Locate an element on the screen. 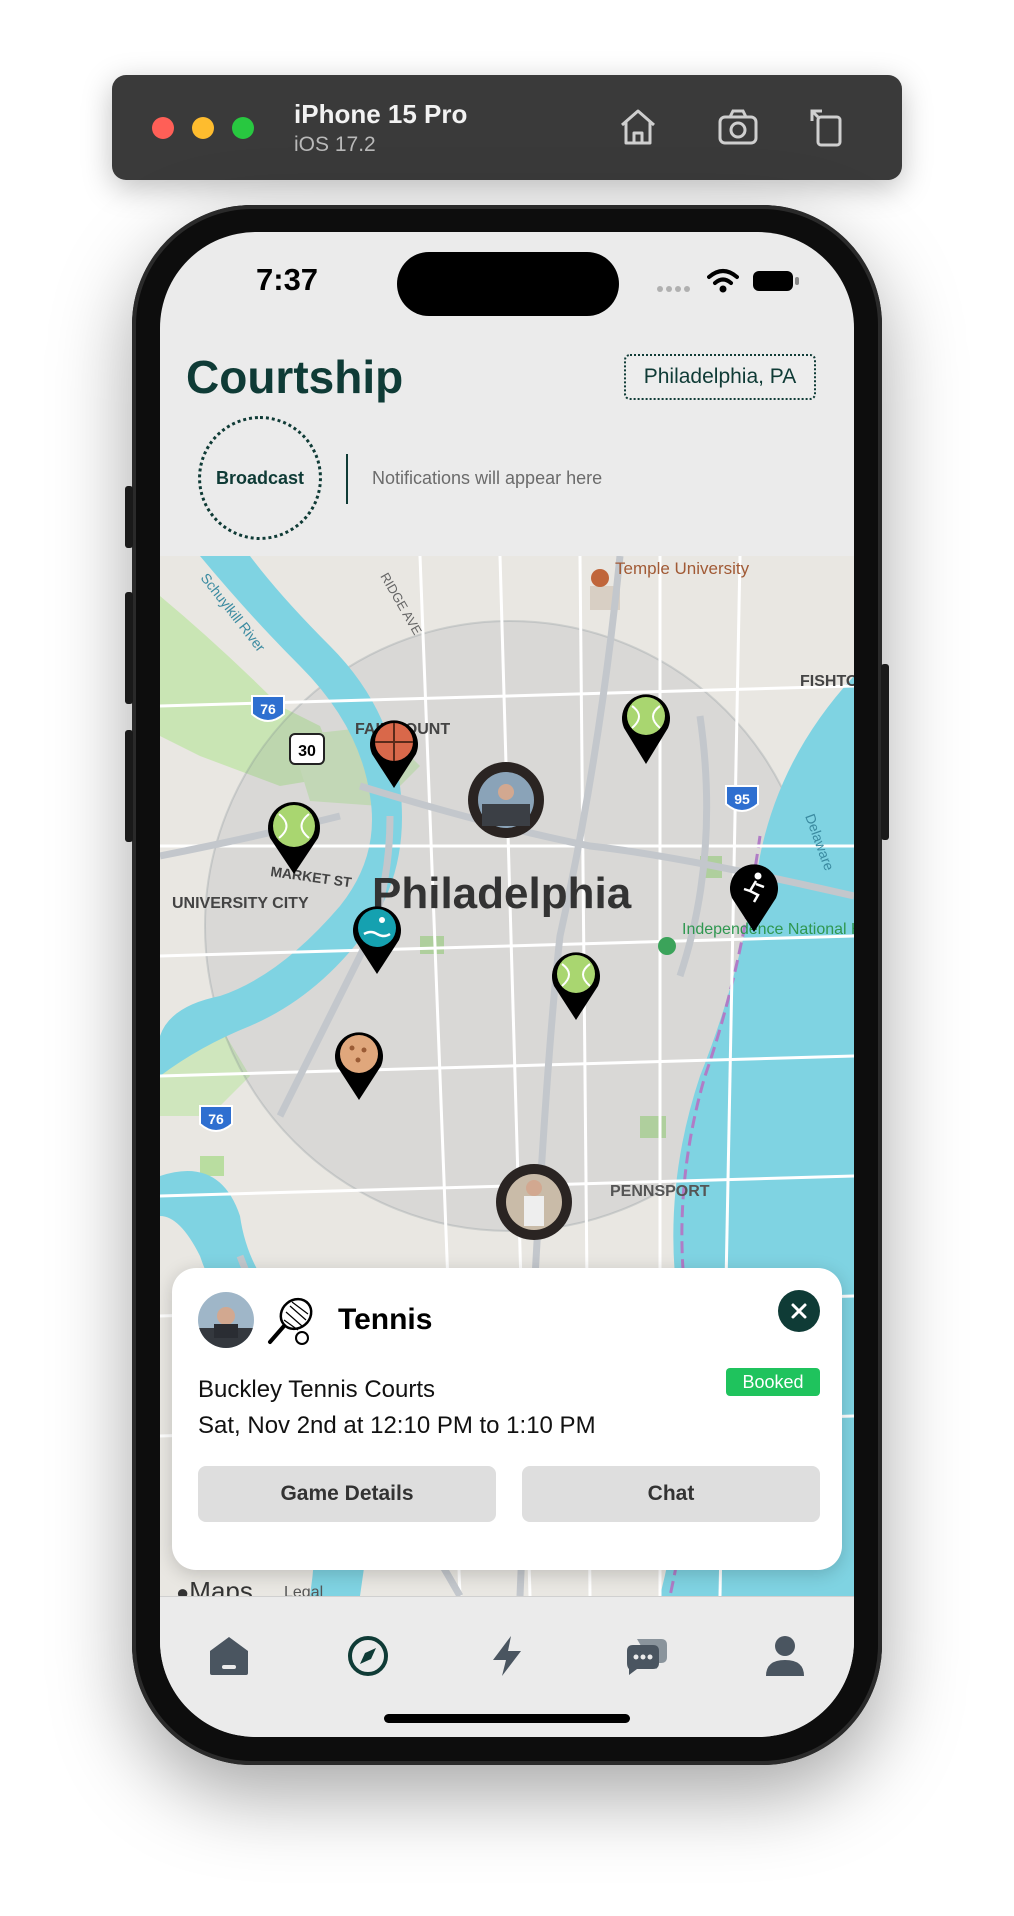  swimmer-icon is located at coordinates (377, 928).